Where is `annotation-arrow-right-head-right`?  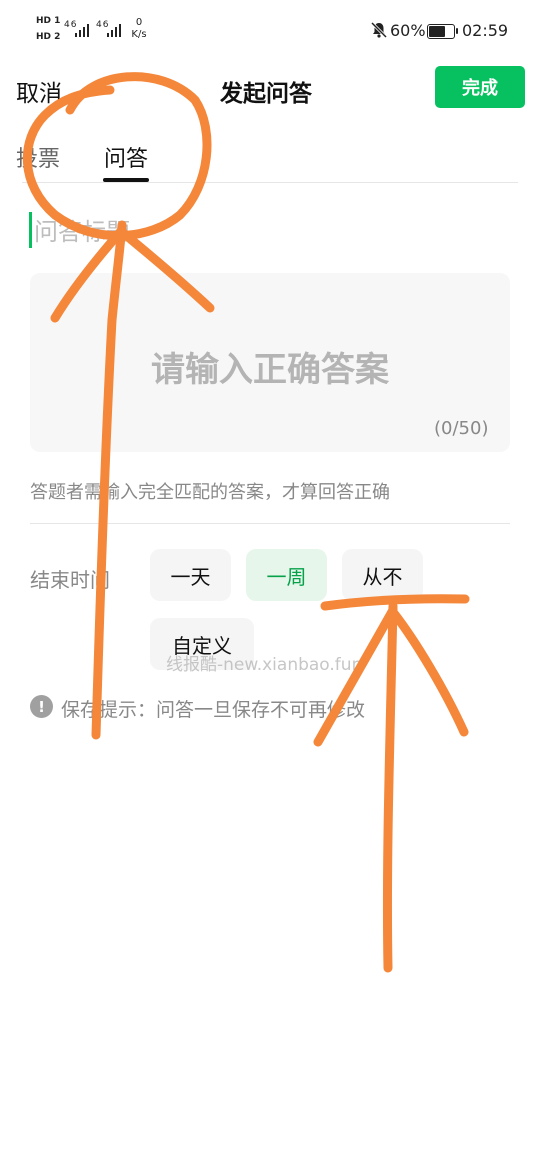
annotation-arrow-right-head-right is located at coordinates (428, 672).